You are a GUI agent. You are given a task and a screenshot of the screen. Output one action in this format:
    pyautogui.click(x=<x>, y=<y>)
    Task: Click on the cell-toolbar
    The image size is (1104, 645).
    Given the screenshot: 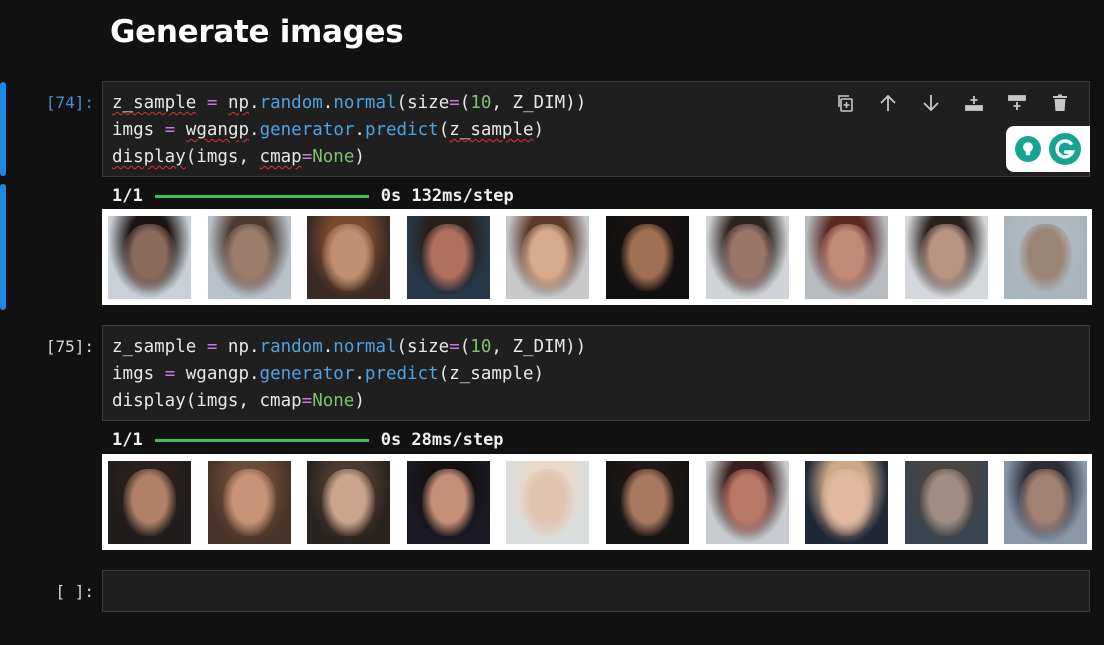 What is the action you would take?
    pyautogui.click(x=952, y=103)
    